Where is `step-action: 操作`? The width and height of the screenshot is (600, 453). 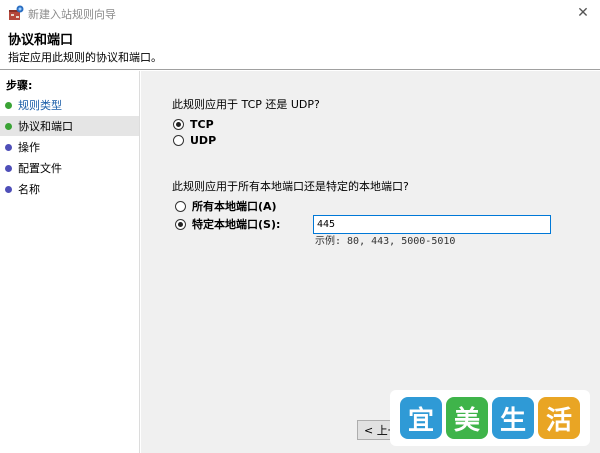 step-action: 操作 is located at coordinates (69, 147).